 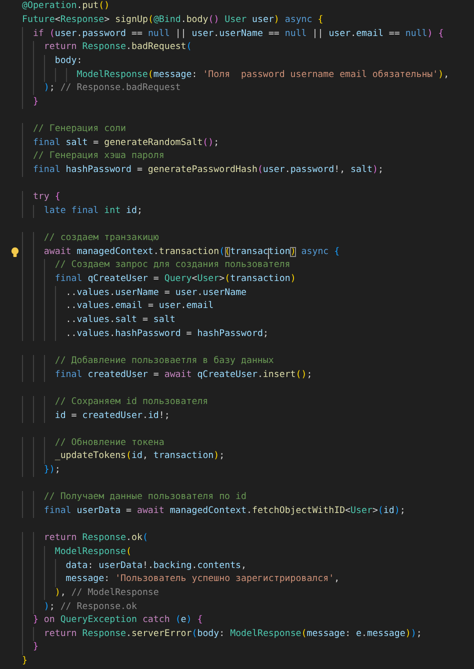 What do you see at coordinates (164, 361) in the screenshot?
I see `code-line: // Добавление пользоваетля в базу данных` at bounding box center [164, 361].